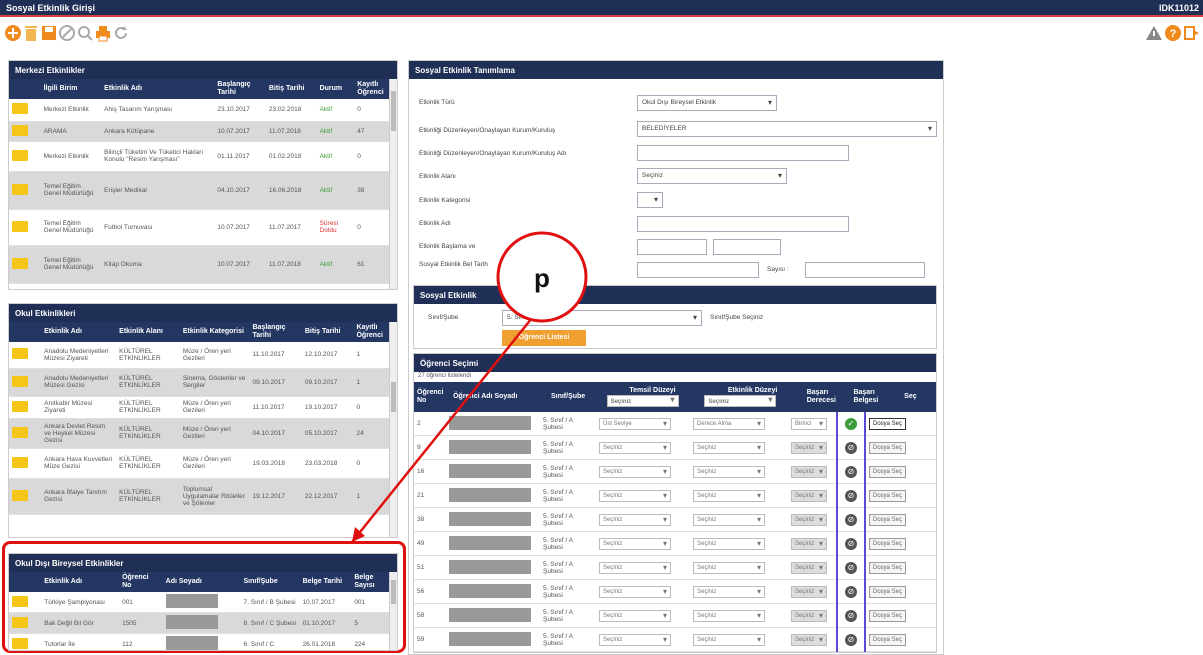 This screenshot has width=1203, height=655. I want to click on annotation-arrow-line, so click(446, 425).